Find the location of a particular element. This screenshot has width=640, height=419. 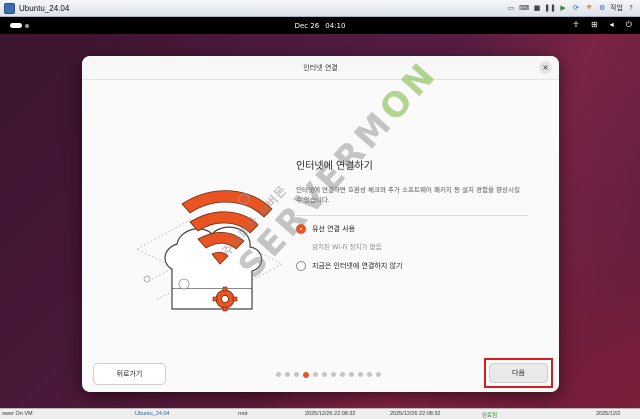

task-status: 완료됨 is located at coordinates (490, 416).